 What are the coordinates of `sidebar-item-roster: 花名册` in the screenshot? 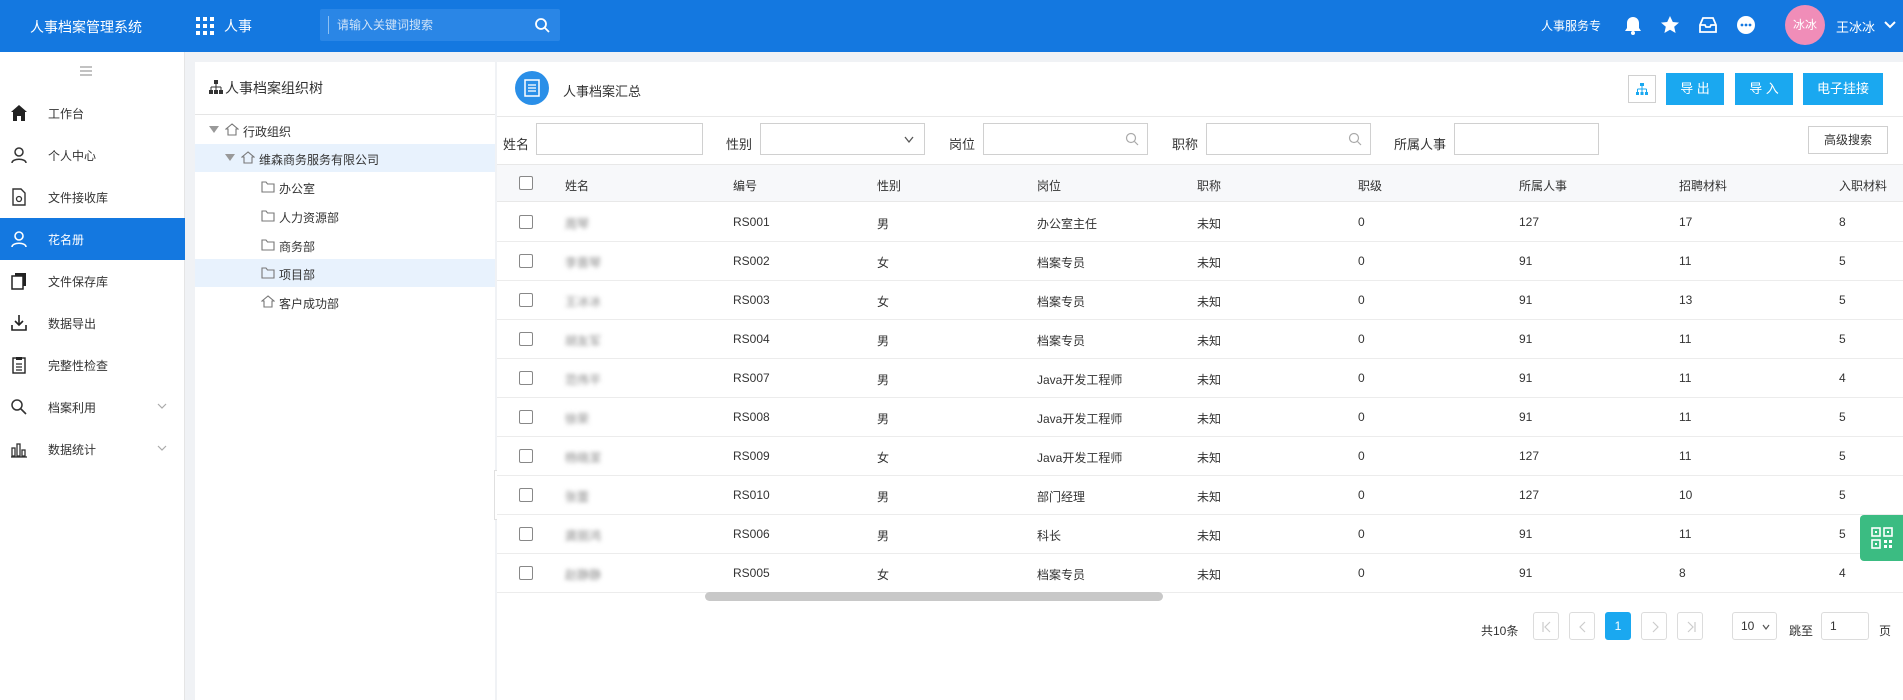 It's located at (92, 239).